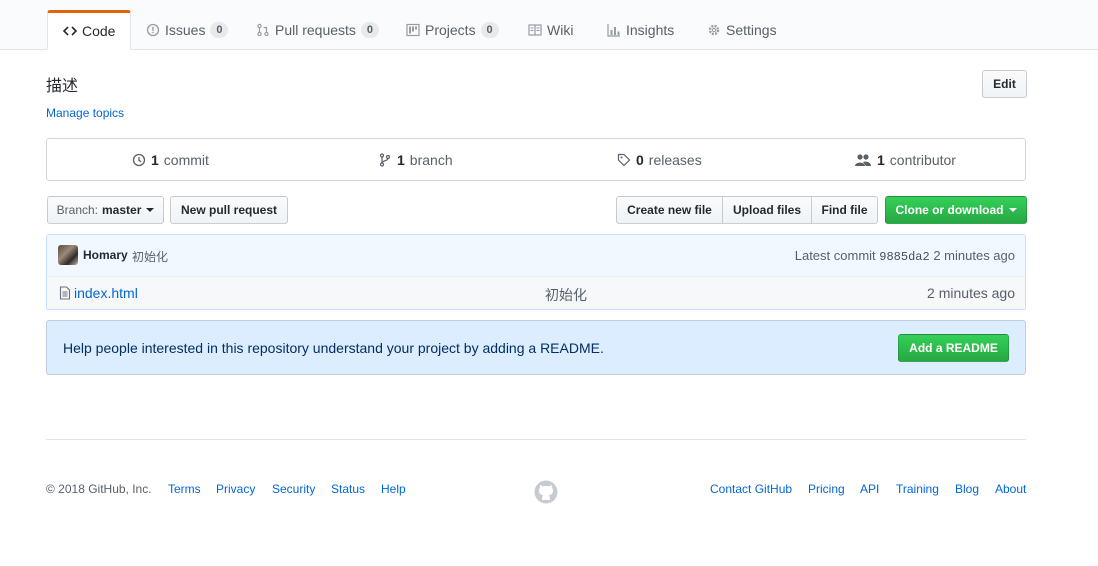 This screenshot has width=1098, height=566. I want to click on tab-label: Code, so click(99, 31).